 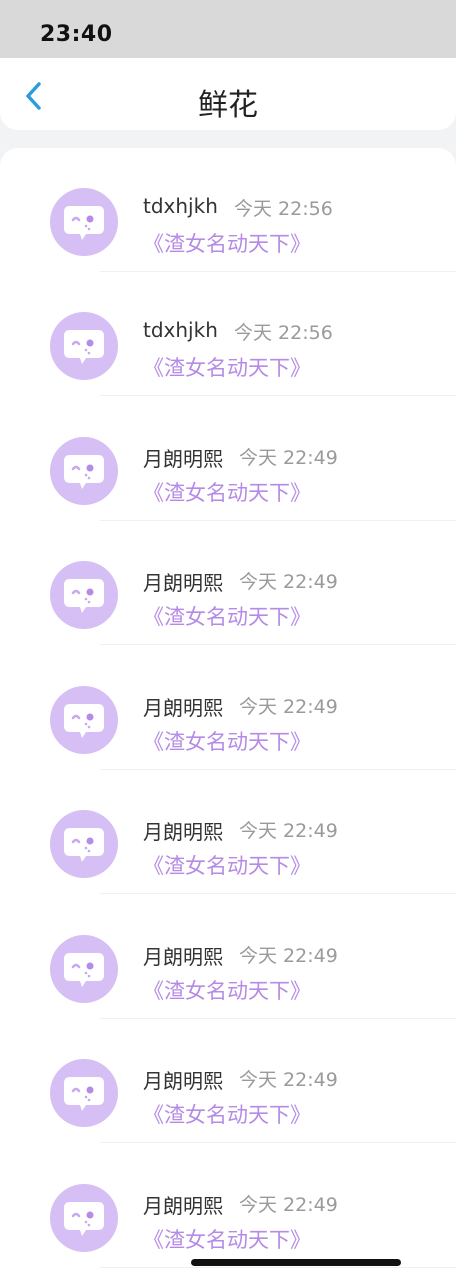 I want to click on status-time: 23:40, so click(x=76, y=34).